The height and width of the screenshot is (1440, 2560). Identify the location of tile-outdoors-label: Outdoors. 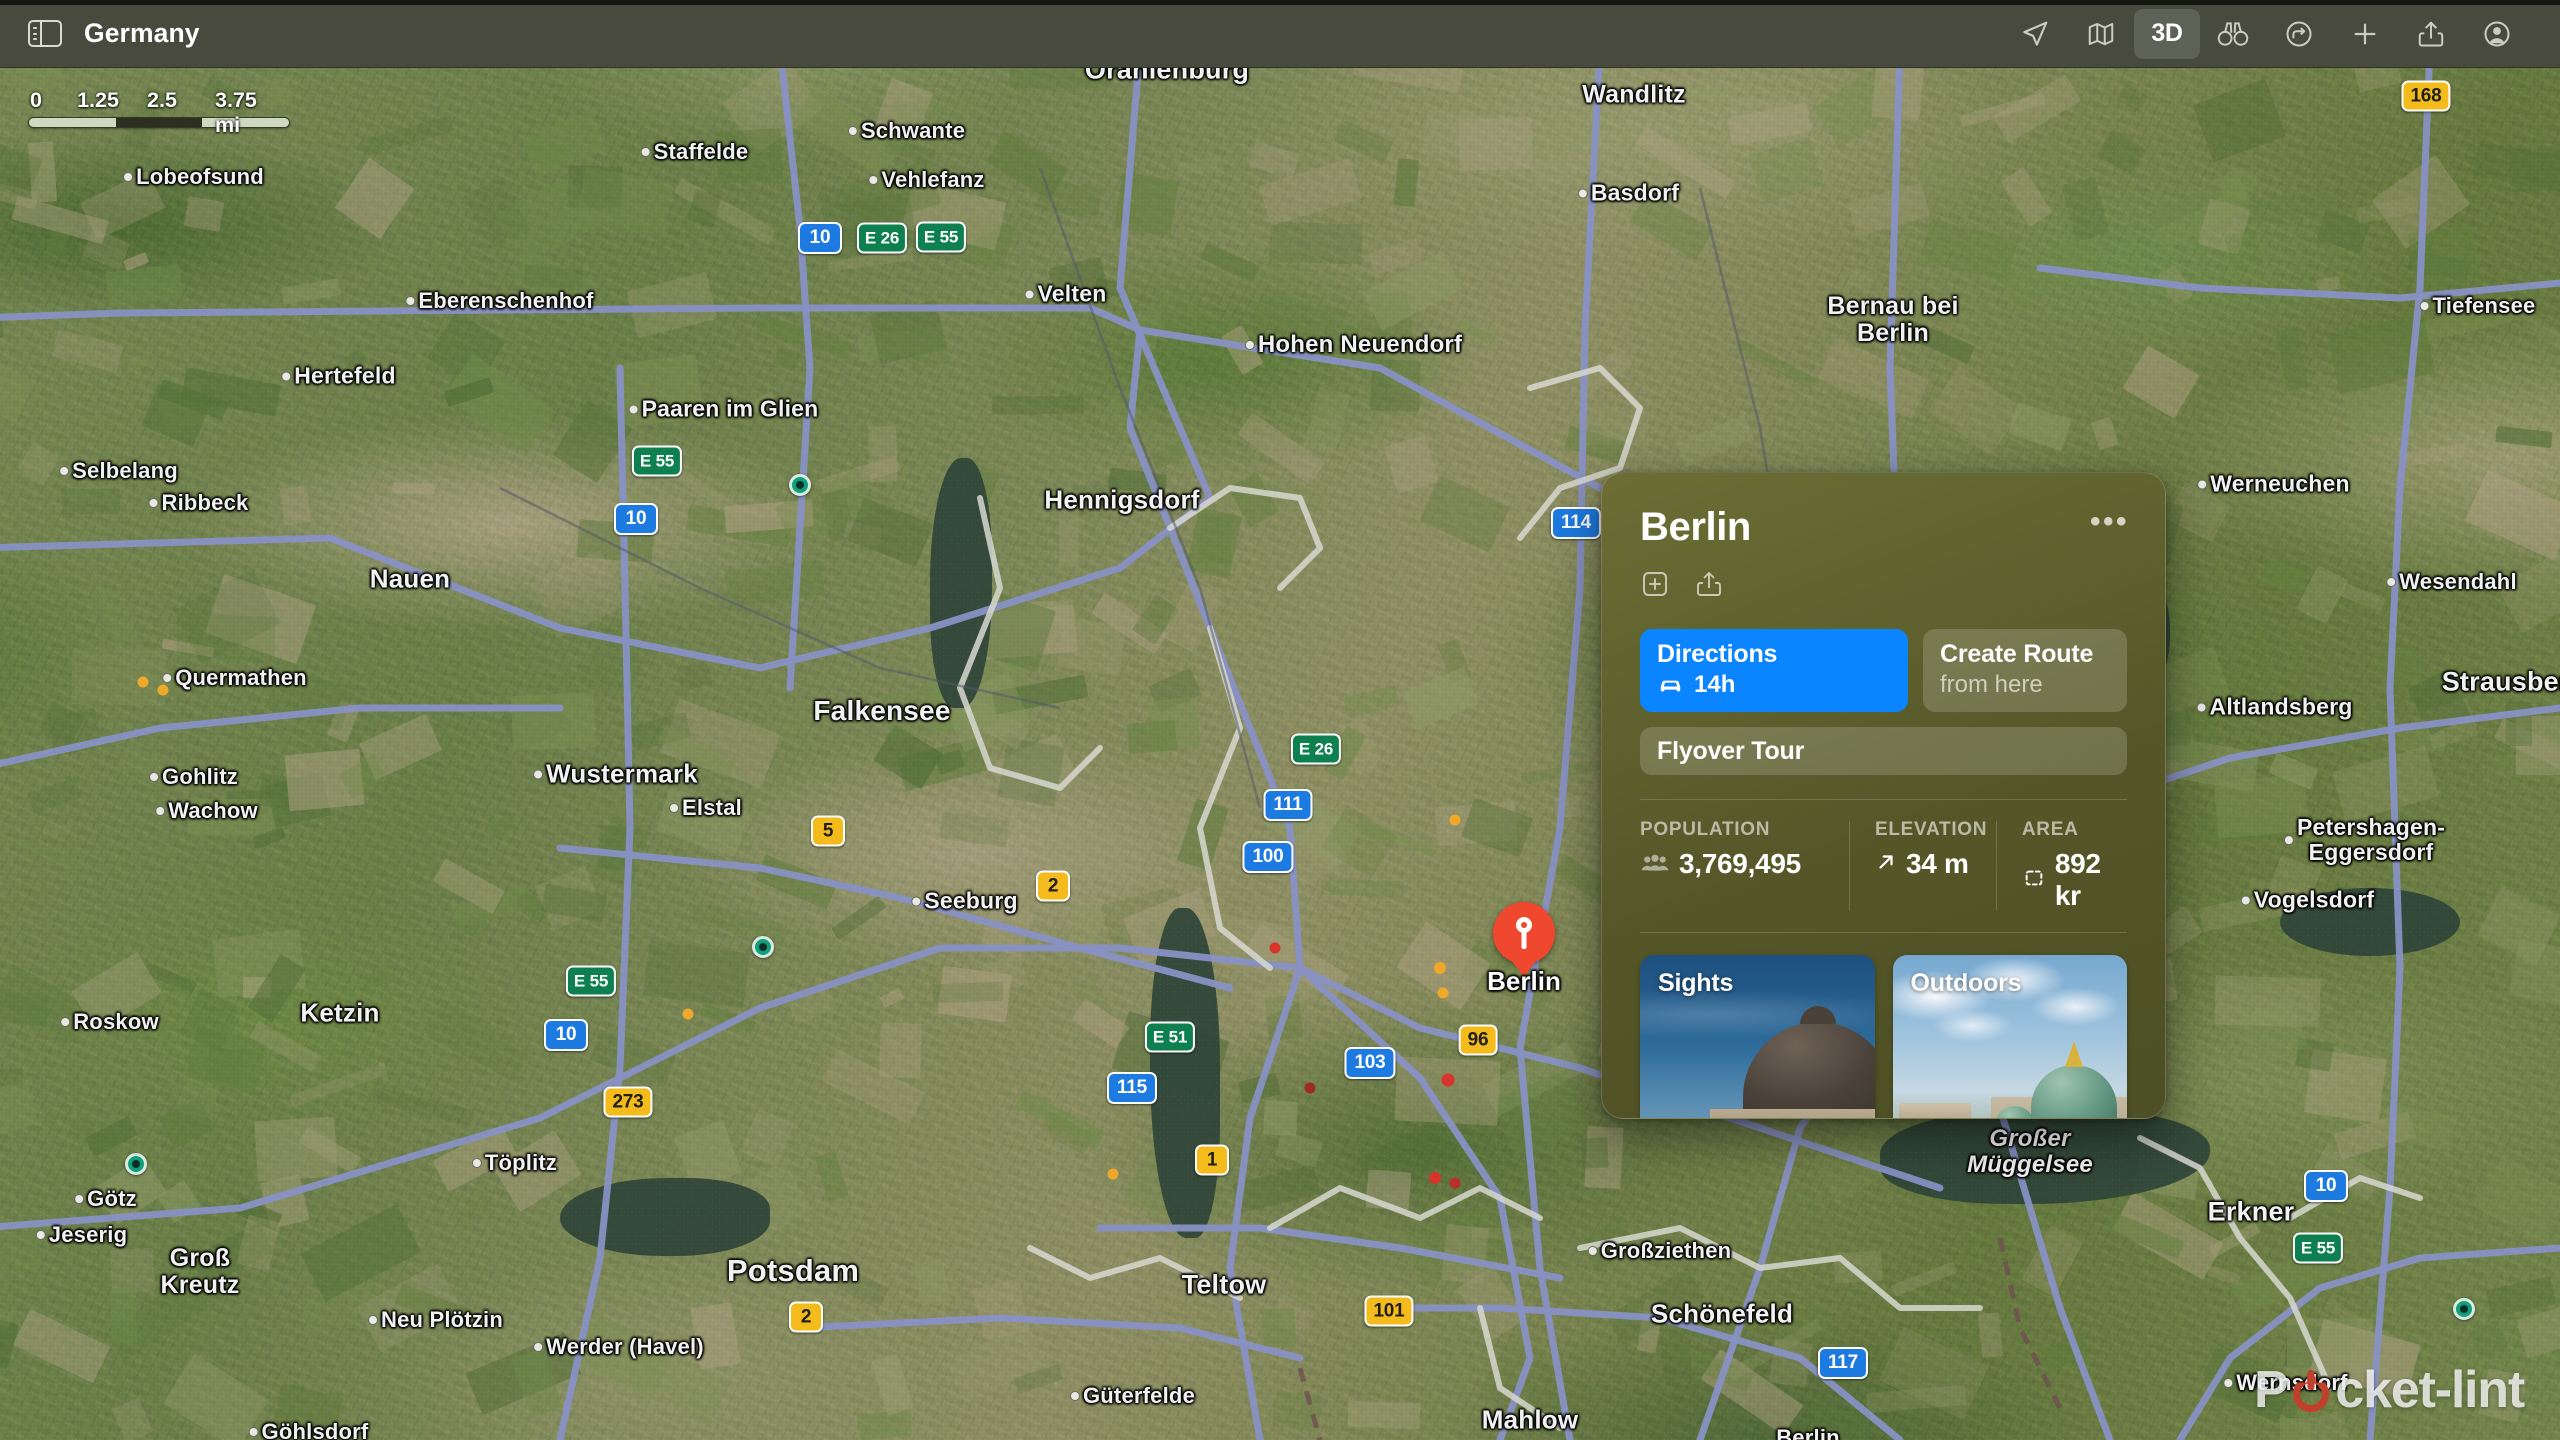
(1966, 983).